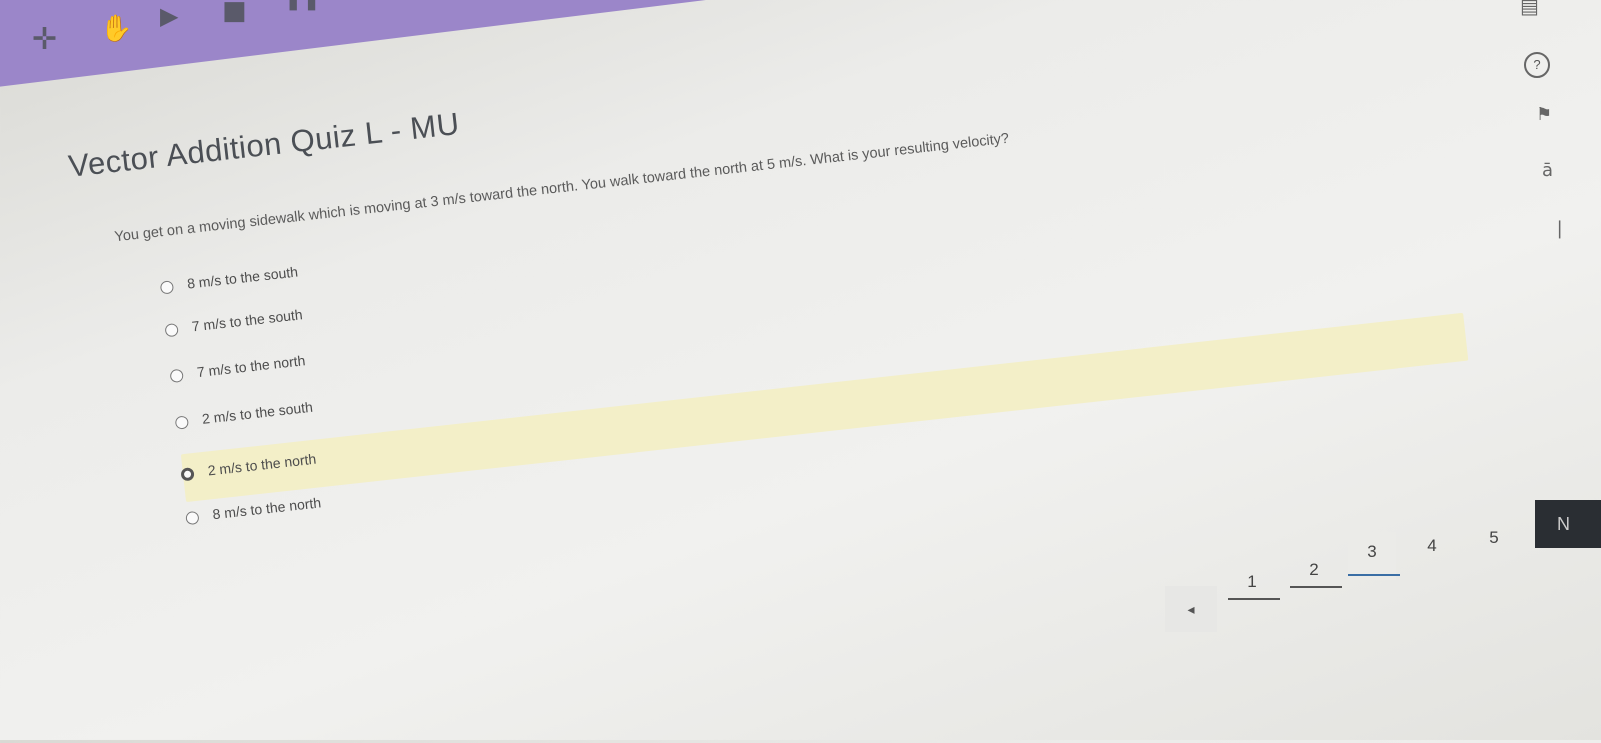 This screenshot has width=1601, height=743. I want to click on answer-option: 7 m/s to the north, so click(237, 367).